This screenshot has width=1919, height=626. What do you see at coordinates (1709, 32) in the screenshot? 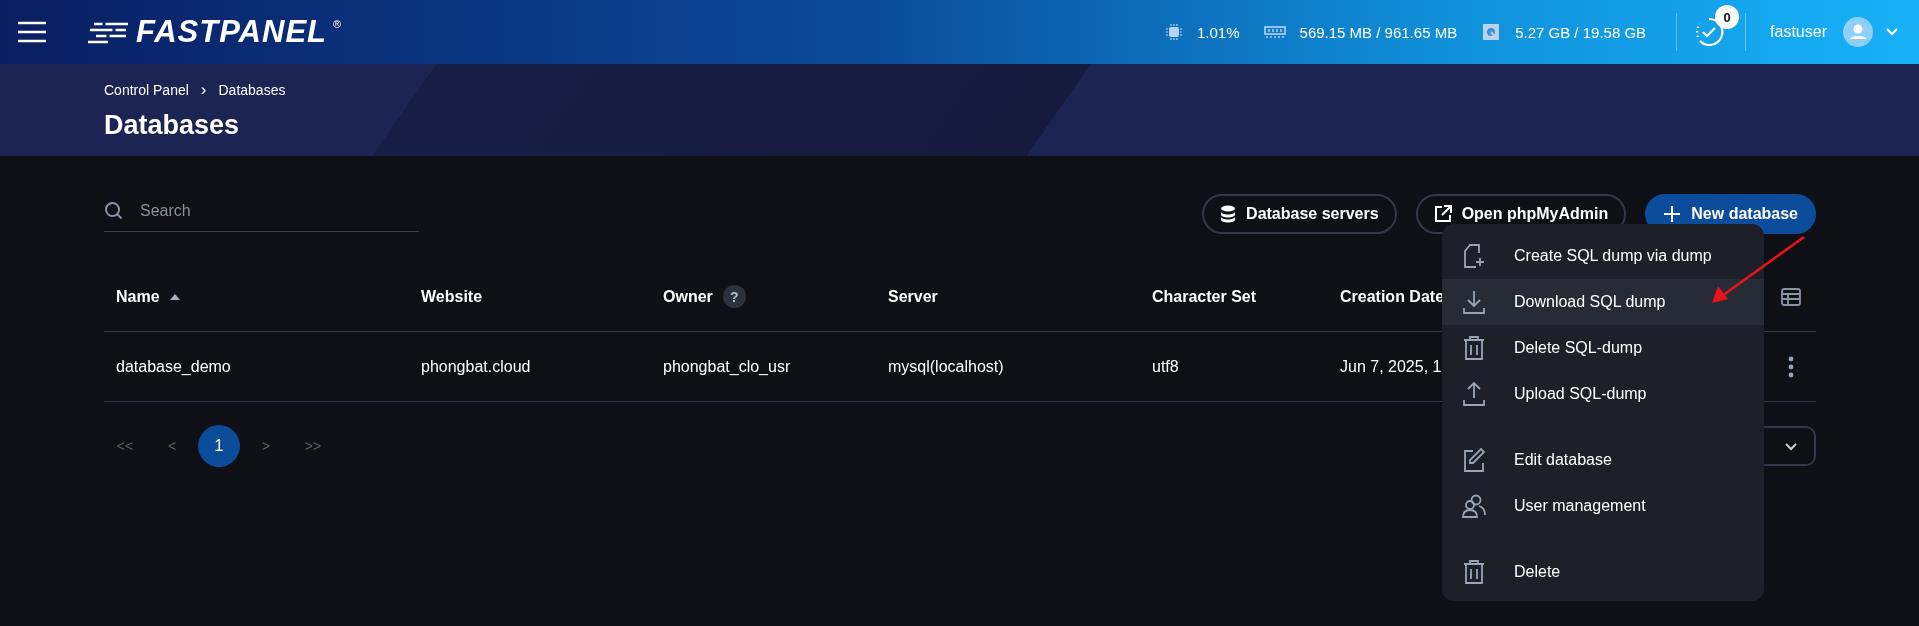
I see `tasks-icon` at bounding box center [1709, 32].